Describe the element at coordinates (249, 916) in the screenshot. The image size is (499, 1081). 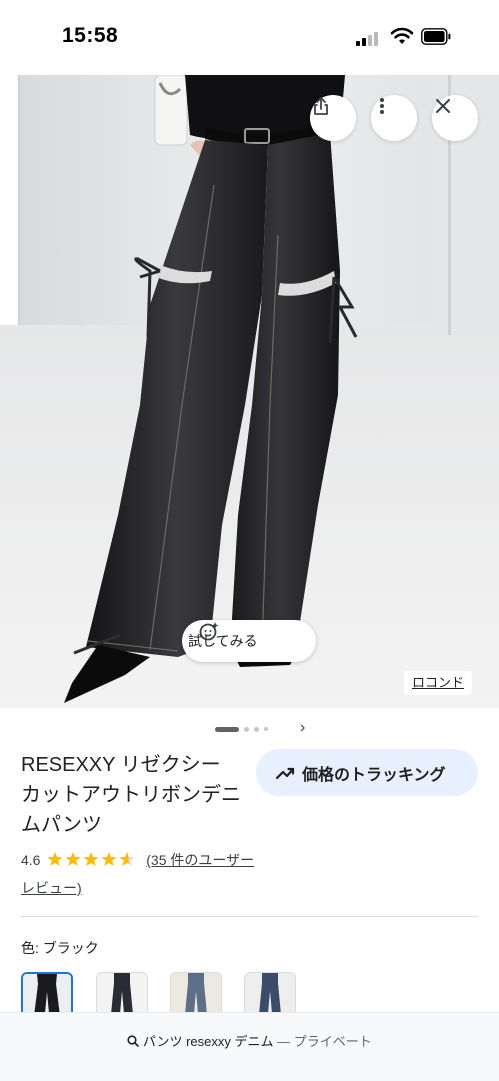
I see `divider` at that location.